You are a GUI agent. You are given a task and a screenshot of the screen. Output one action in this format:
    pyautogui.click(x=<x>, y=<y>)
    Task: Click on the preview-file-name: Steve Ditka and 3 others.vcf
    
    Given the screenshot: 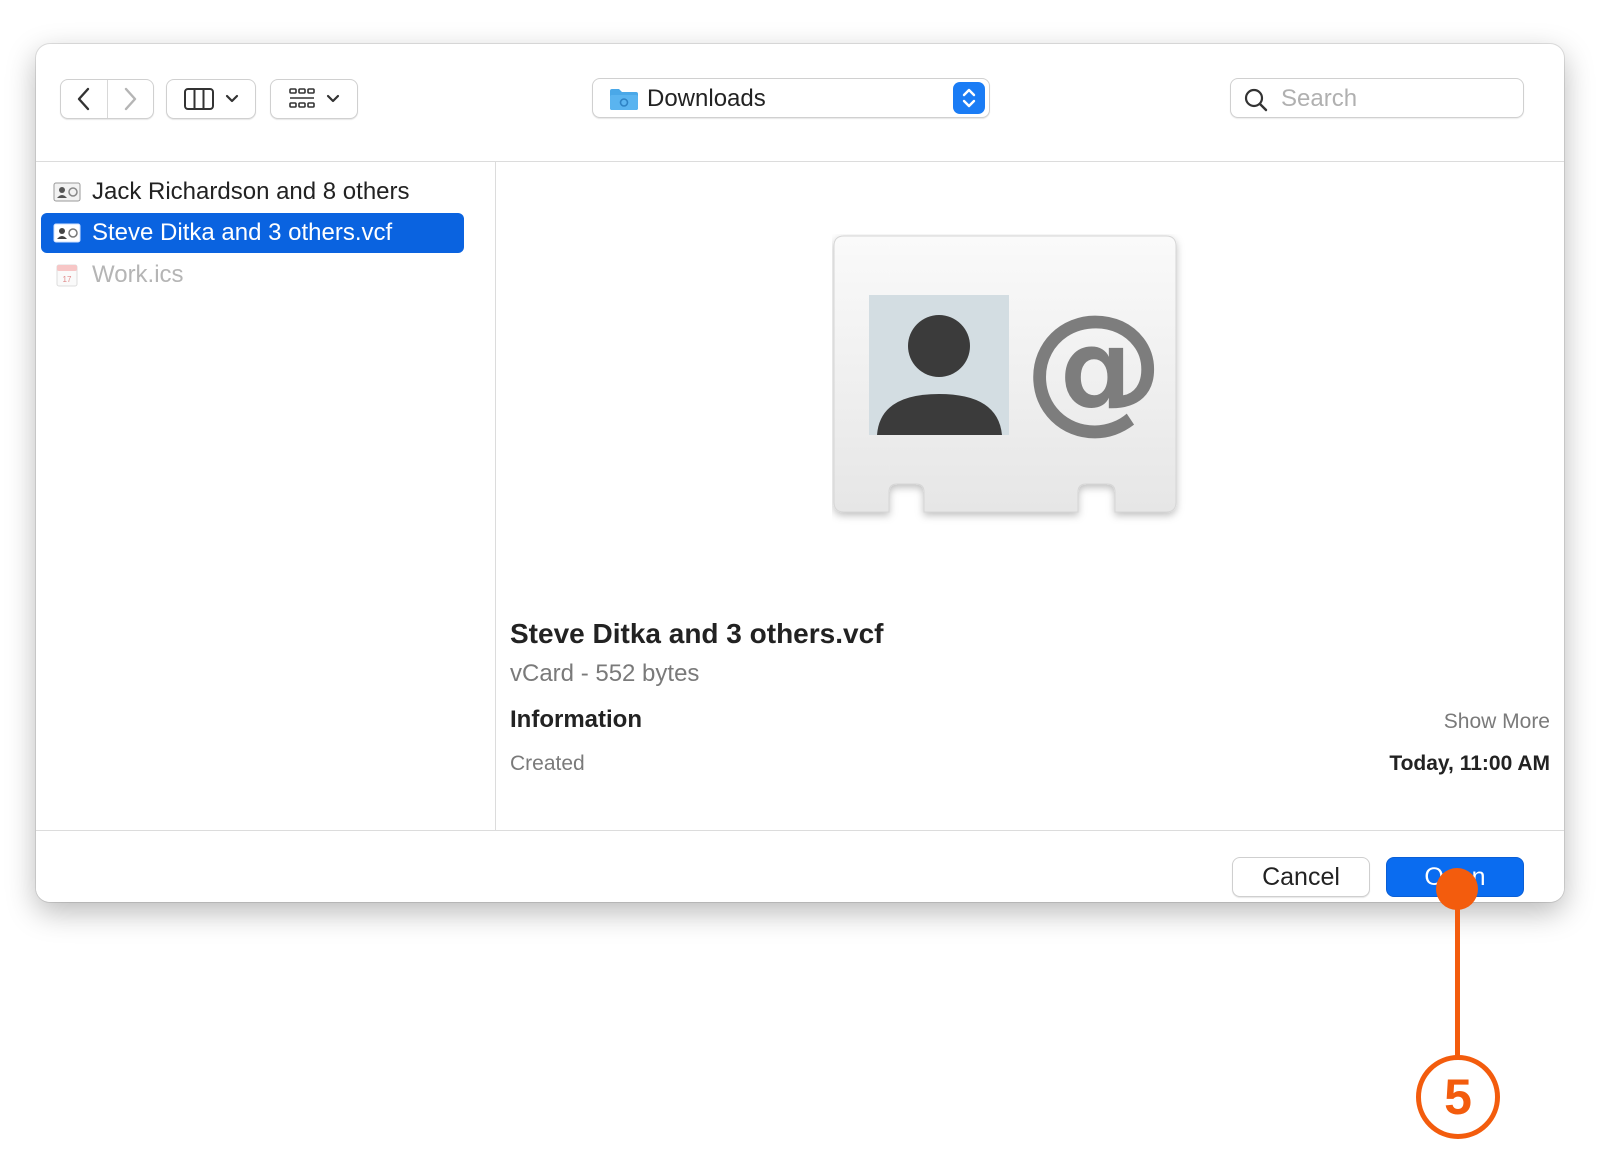 What is the action you would take?
    pyautogui.click(x=697, y=633)
    